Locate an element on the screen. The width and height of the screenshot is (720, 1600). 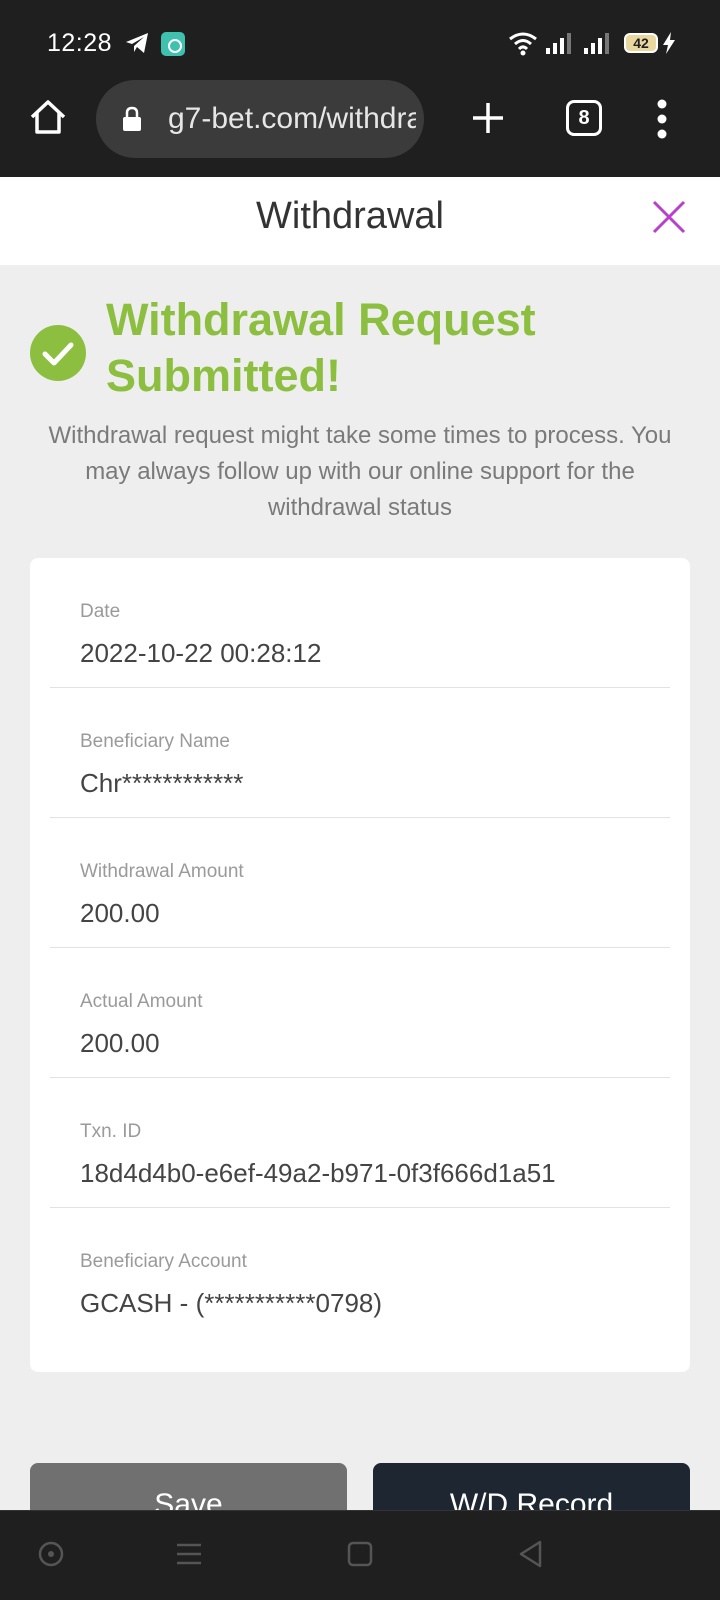
detail-row-actual-amount: Actual Amount 200.00 is located at coordinates (360, 1013).